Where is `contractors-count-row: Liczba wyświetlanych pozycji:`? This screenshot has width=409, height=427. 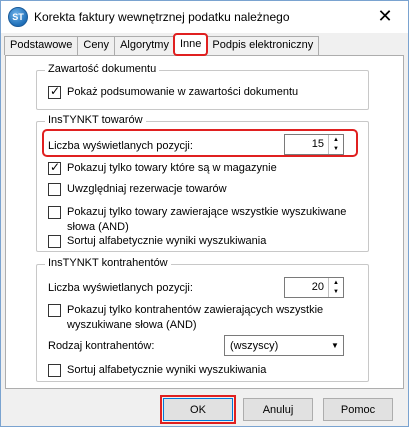 contractors-count-row: Liczba wyświetlanych pozycji: is located at coordinates (120, 288).